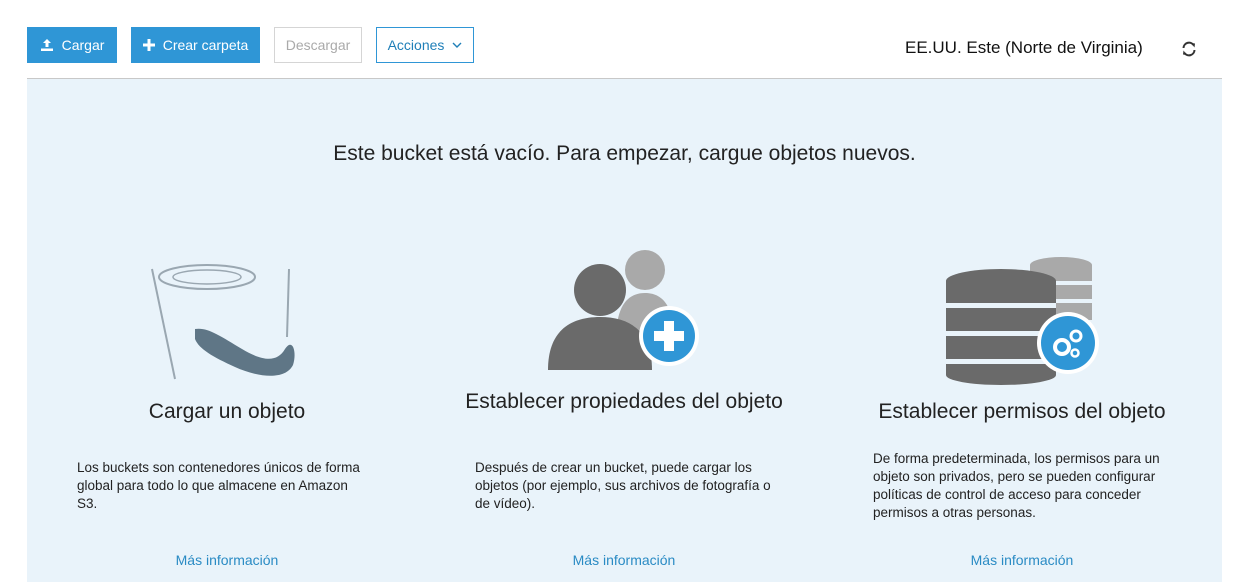  Describe the element at coordinates (227, 322) in the screenshot. I see `bucket-icon` at that location.